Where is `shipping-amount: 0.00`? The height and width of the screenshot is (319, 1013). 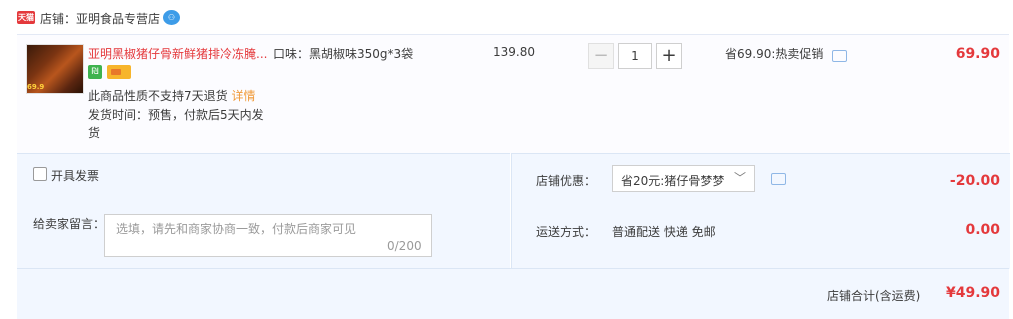 shipping-amount: 0.00 is located at coordinates (982, 230).